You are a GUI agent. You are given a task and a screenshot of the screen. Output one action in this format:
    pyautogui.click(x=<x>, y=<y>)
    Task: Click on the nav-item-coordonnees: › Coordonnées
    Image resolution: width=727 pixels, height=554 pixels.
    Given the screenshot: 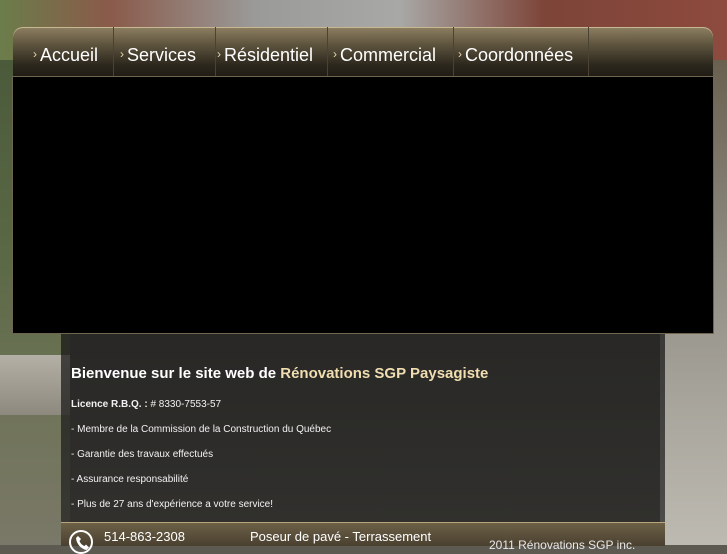 What is the action you would take?
    pyautogui.click(x=522, y=52)
    